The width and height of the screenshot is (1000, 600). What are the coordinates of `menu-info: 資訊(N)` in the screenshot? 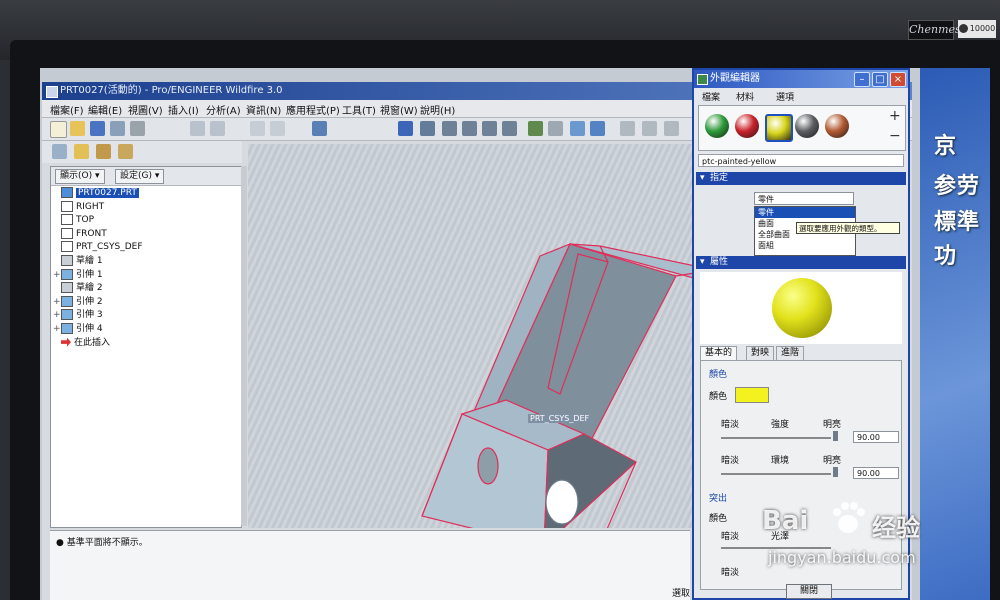 It's located at (263, 109).